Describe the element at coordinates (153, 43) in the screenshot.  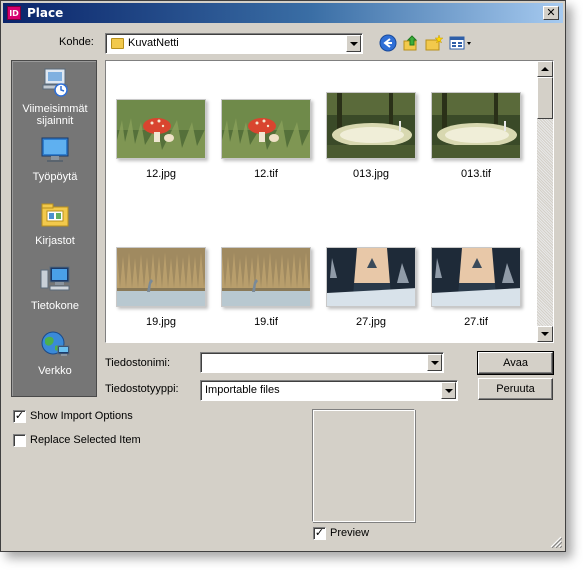
I see `lookin-value: KuvatNetti` at that location.